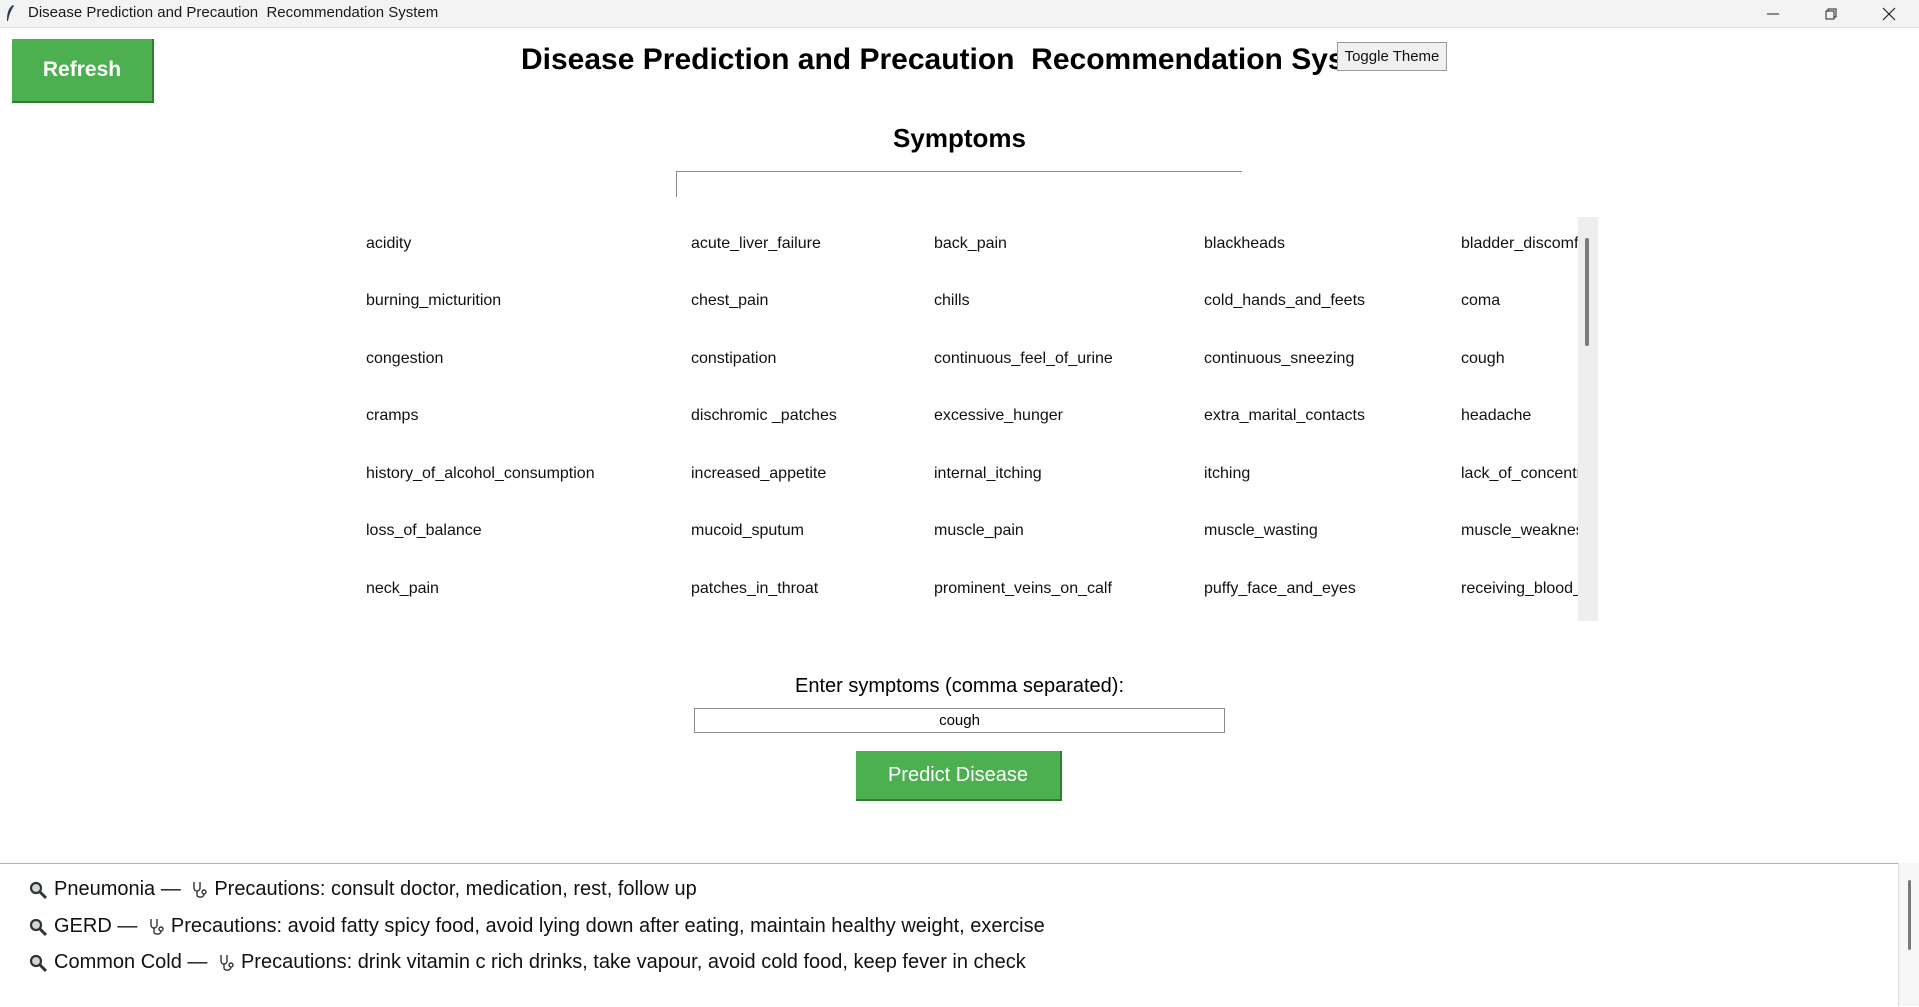 The height and width of the screenshot is (1007, 1919). Describe the element at coordinates (1519, 531) in the screenshot. I see `symptom-item: muscle_weakness` at that location.